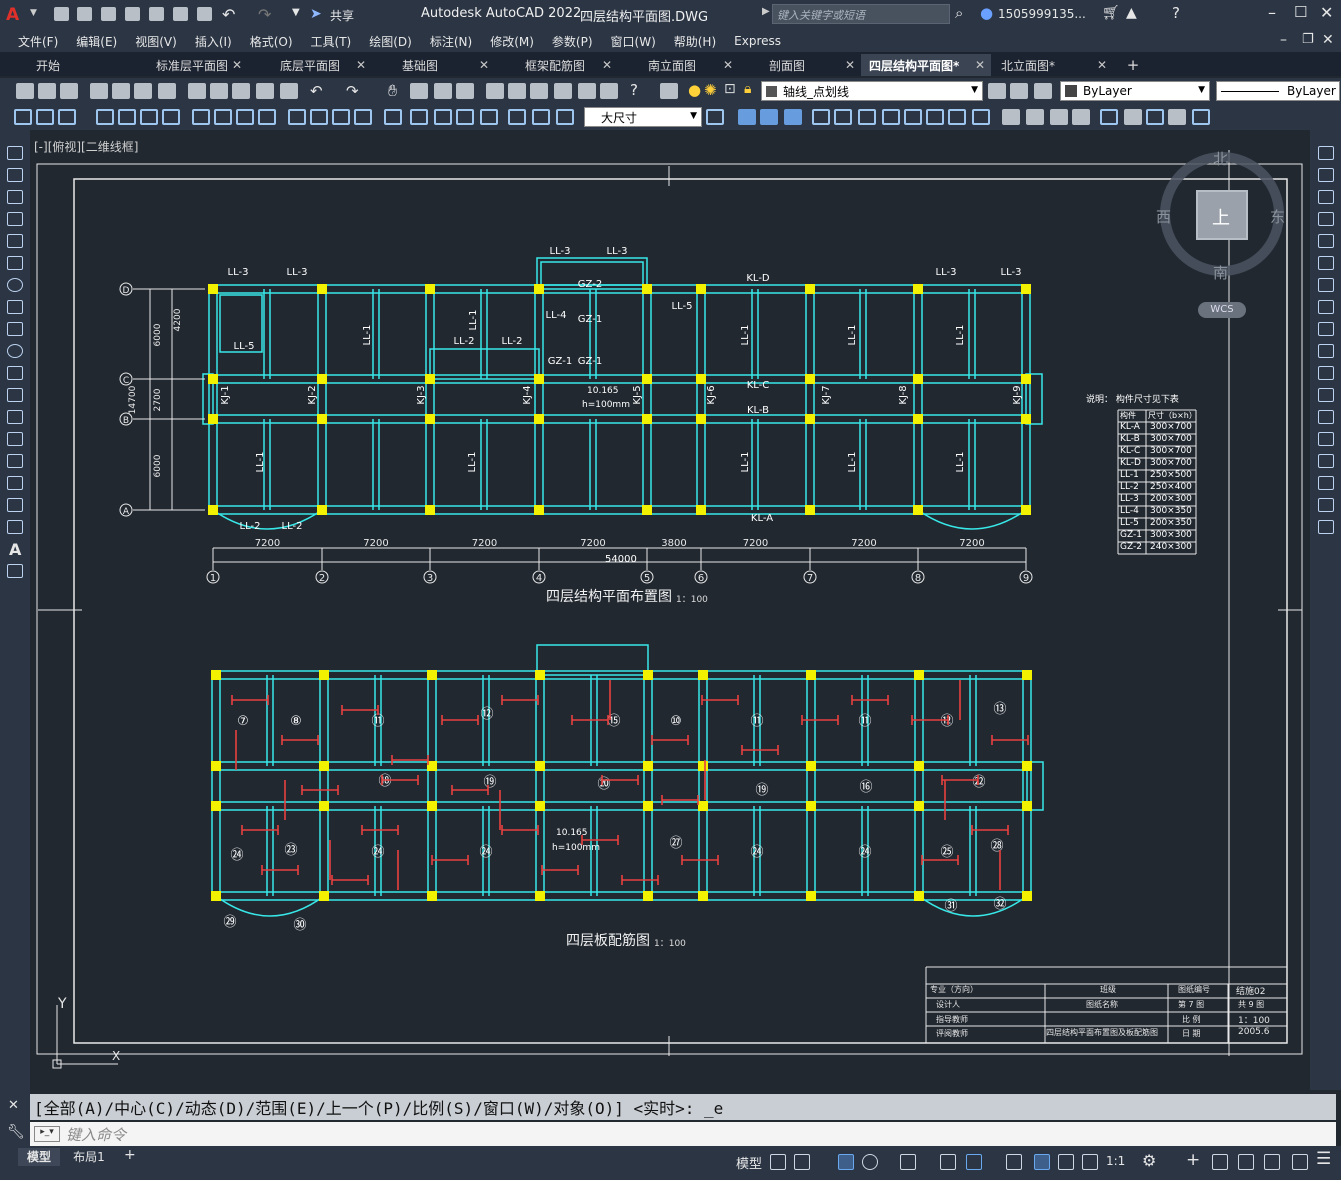  What do you see at coordinates (297, 117) in the screenshot?
I see `dim-space-icon` at bounding box center [297, 117].